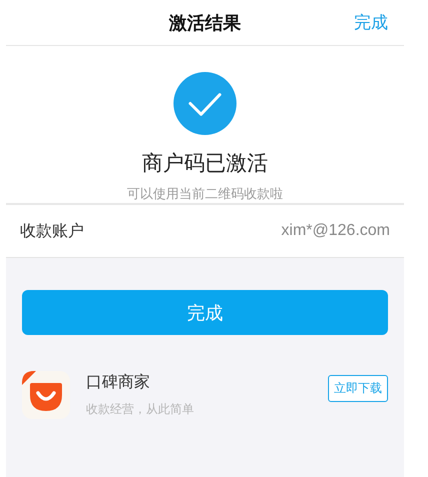 This screenshot has height=477, width=428. I want to click on done-link: 完成, so click(371, 22).